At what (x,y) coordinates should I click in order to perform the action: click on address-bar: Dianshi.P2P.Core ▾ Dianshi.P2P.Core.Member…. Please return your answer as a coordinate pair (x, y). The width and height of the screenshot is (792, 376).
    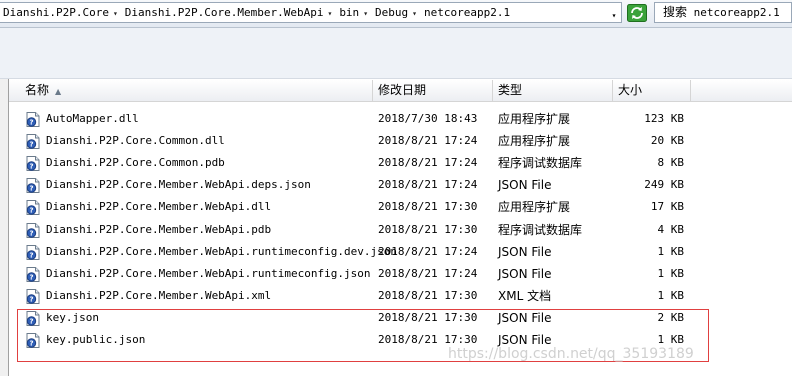
    Looking at the image, I should click on (311, 12).